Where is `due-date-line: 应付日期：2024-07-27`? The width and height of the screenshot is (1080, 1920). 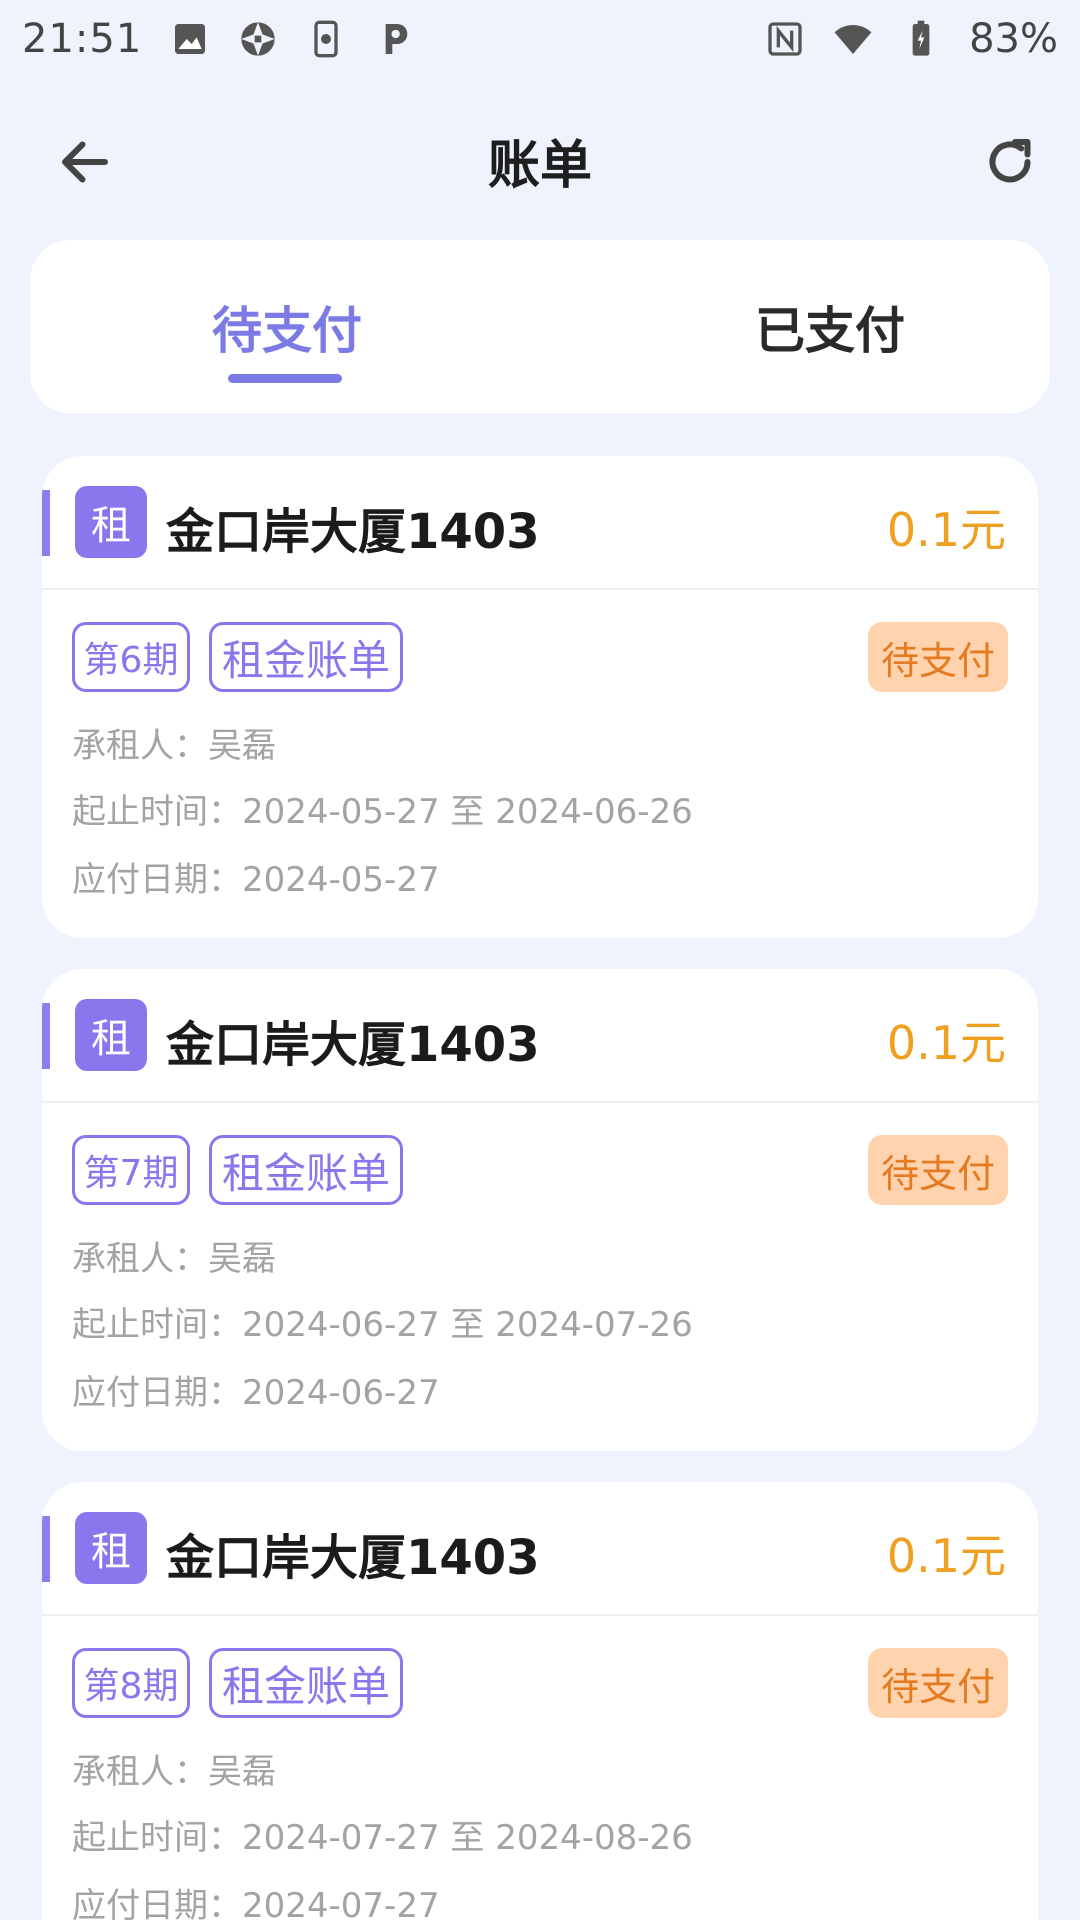 due-date-line: 应付日期：2024-07-27 is located at coordinates (256, 1899).